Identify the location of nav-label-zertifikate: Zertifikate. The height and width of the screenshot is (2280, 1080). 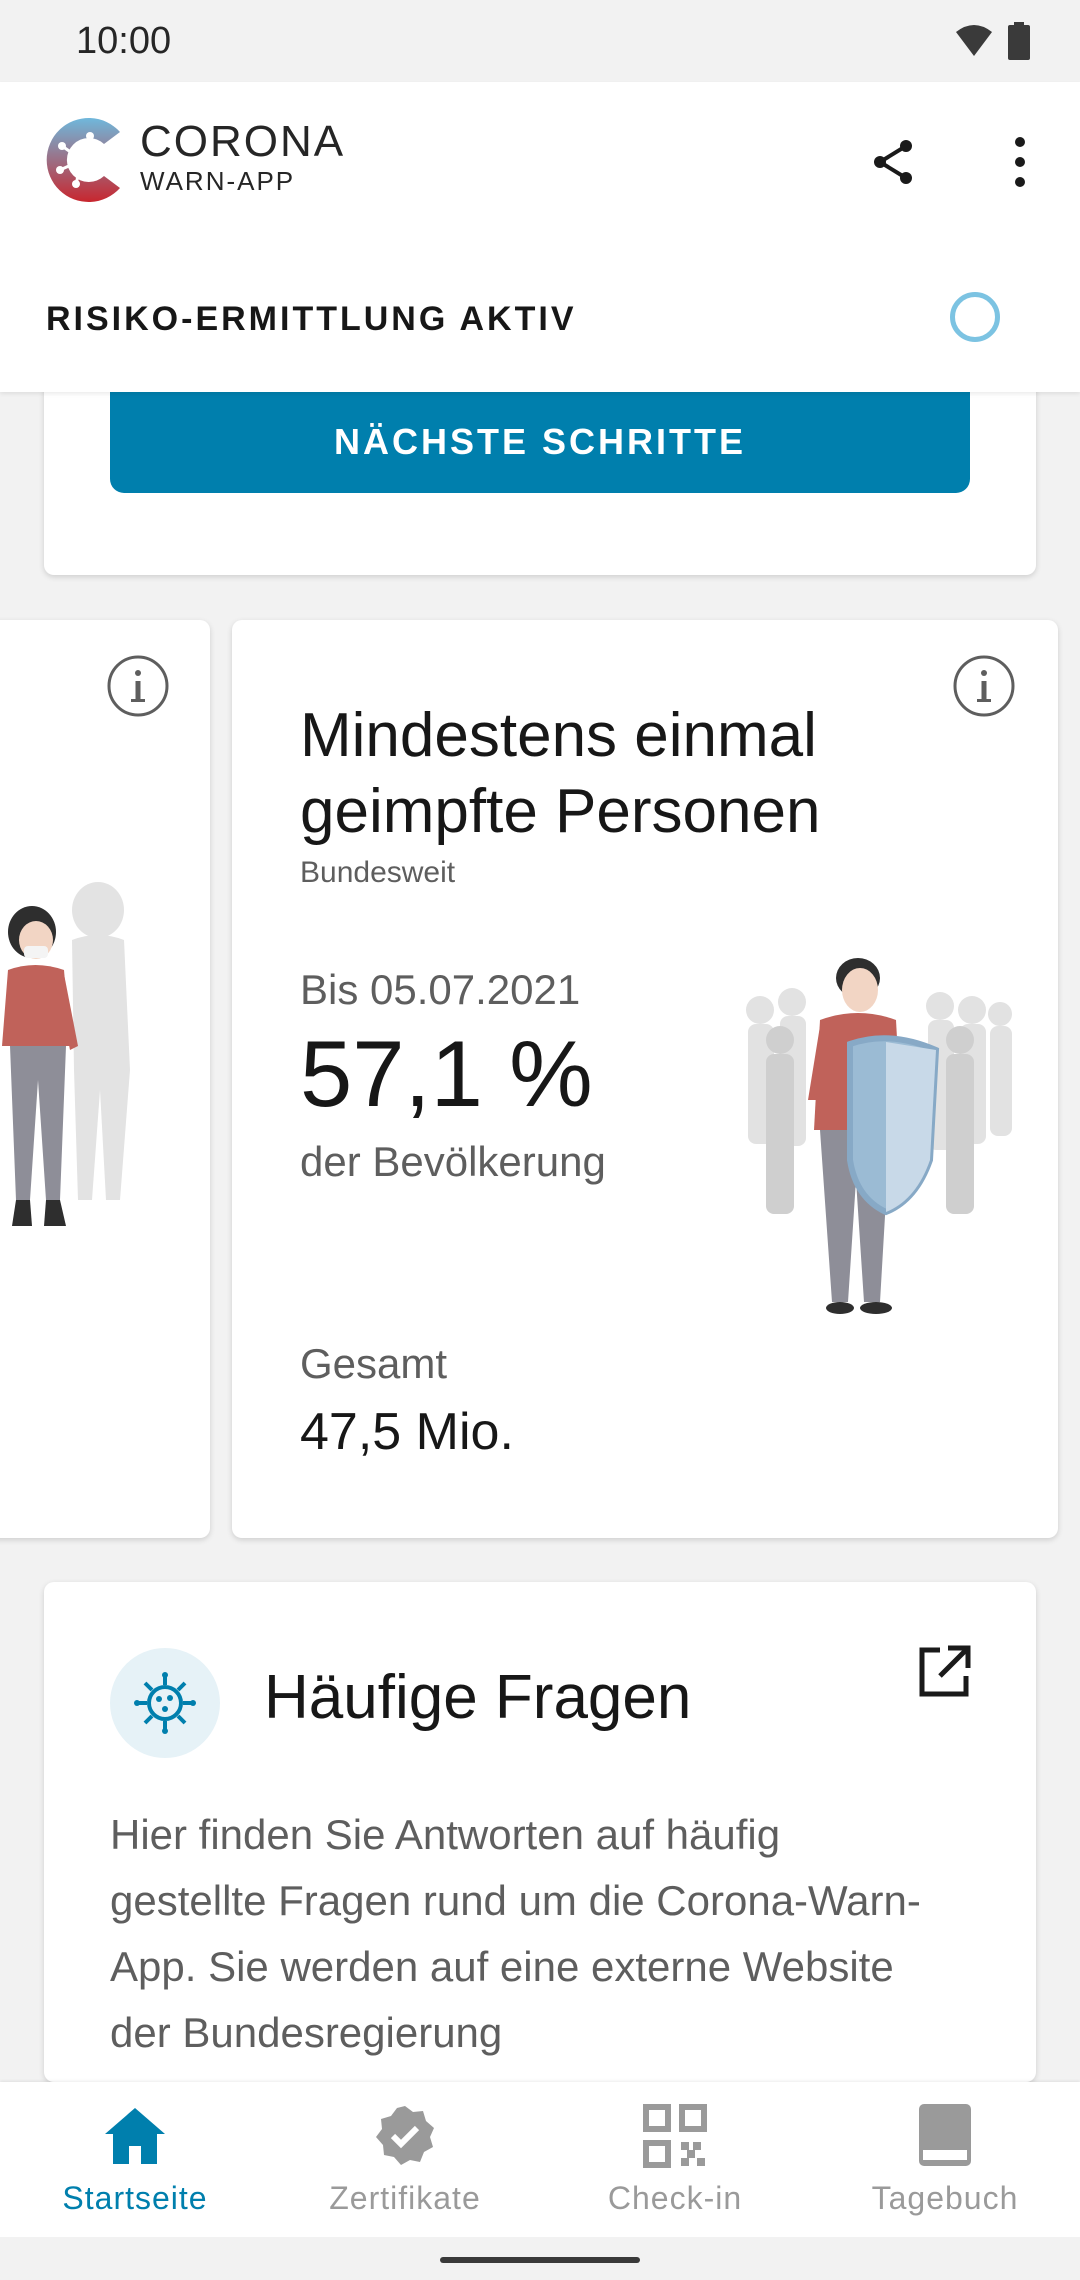
(405, 2198).